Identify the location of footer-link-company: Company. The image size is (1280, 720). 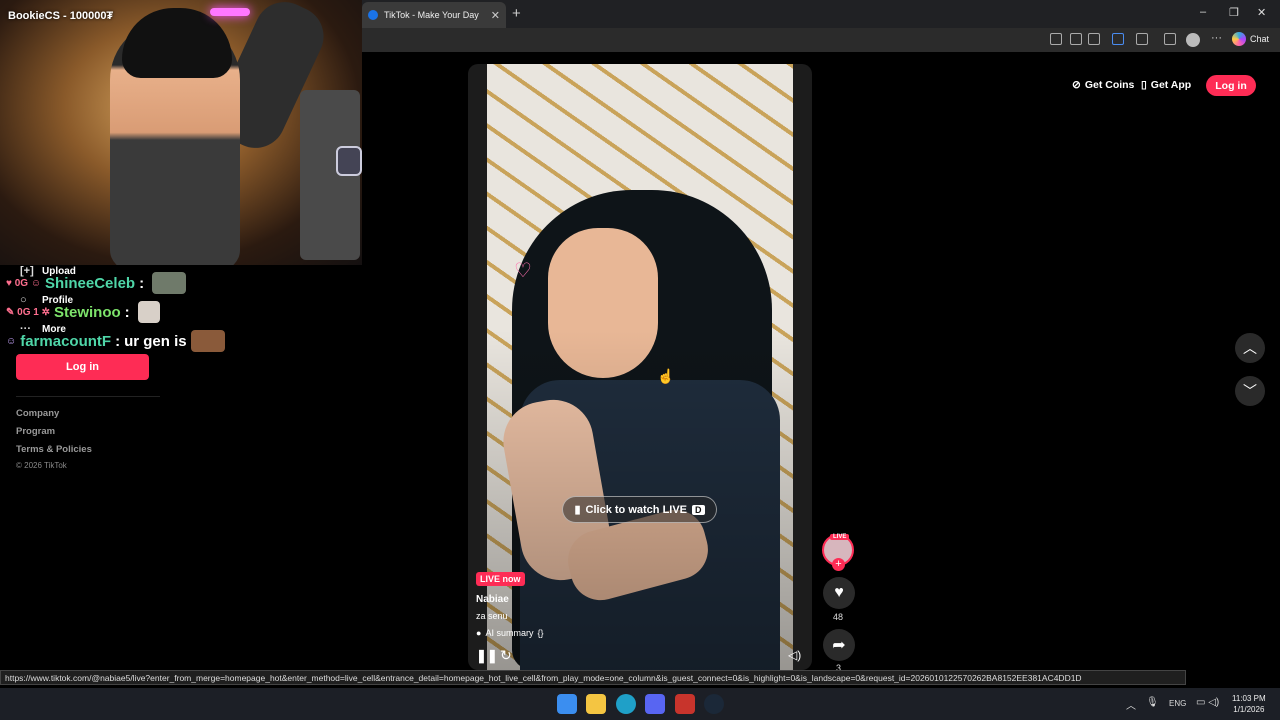
(37, 413).